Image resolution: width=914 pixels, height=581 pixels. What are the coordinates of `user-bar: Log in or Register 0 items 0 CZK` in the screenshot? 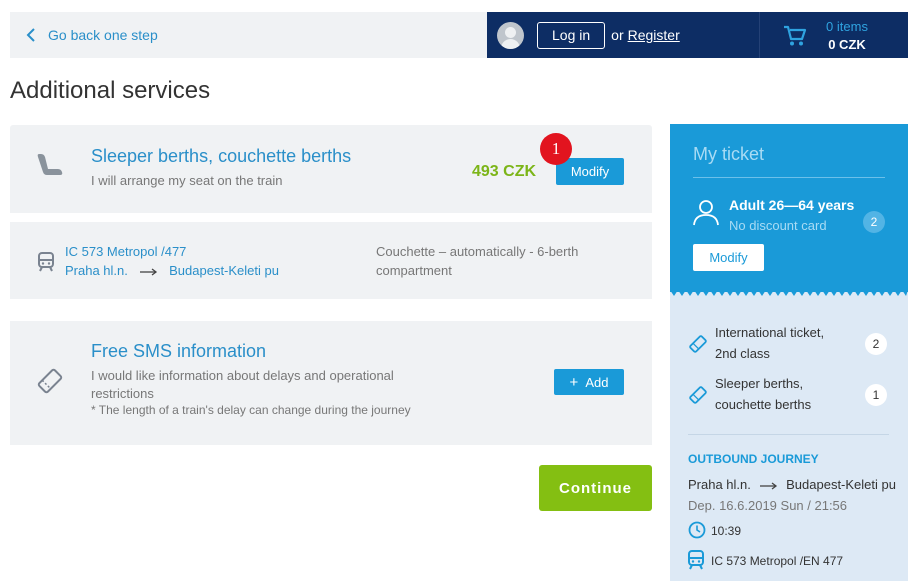 It's located at (697, 35).